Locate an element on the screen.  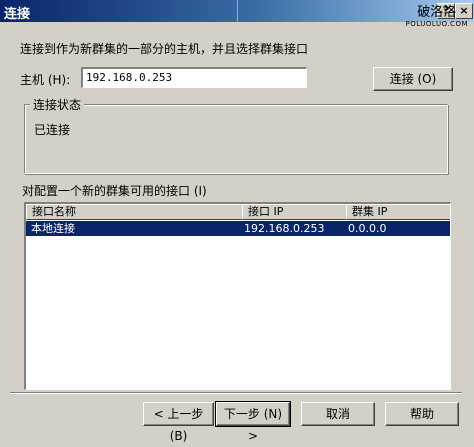
host-label: 主机 (H): is located at coordinates (45, 79).